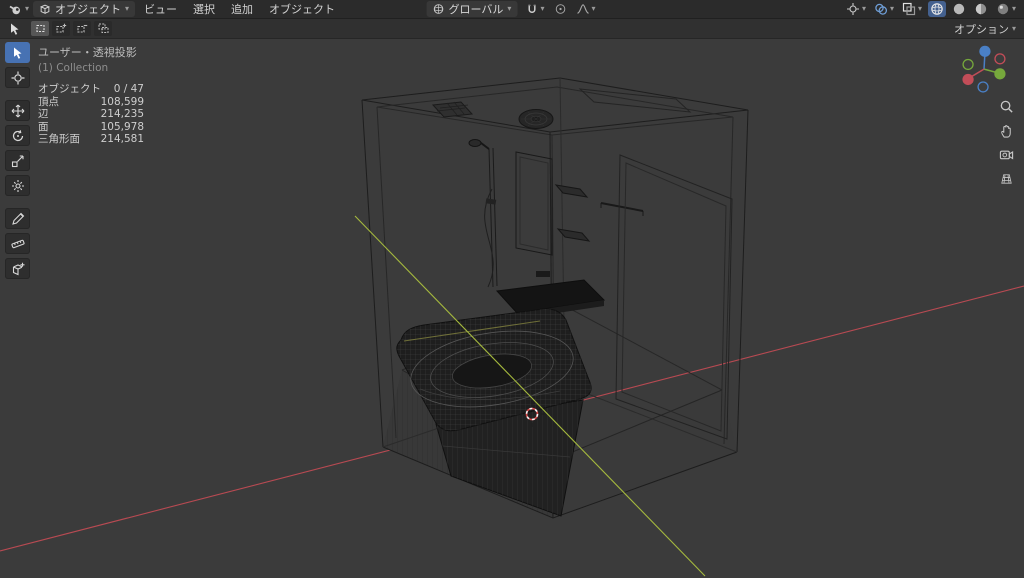 This screenshot has height=578, width=1024. What do you see at coordinates (622, 209) in the screenshot?
I see `towel-bar` at bounding box center [622, 209].